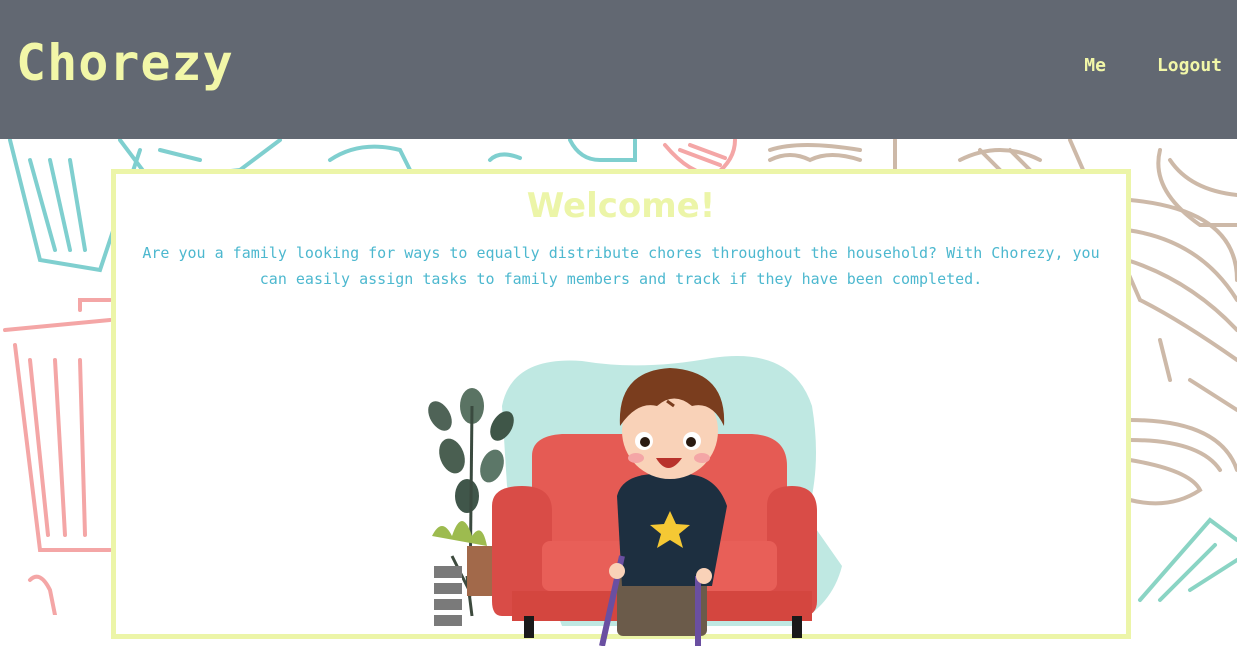  I want to click on brand-logo: Chorezy, so click(125, 63).